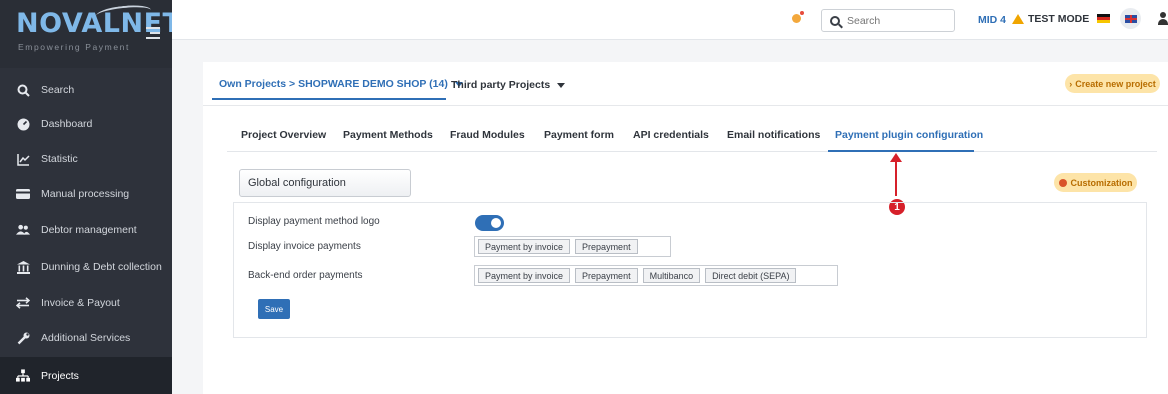 The width and height of the screenshot is (1168, 394). What do you see at coordinates (773, 135) in the screenshot?
I see `tab-email-notifications: Email notifications` at bounding box center [773, 135].